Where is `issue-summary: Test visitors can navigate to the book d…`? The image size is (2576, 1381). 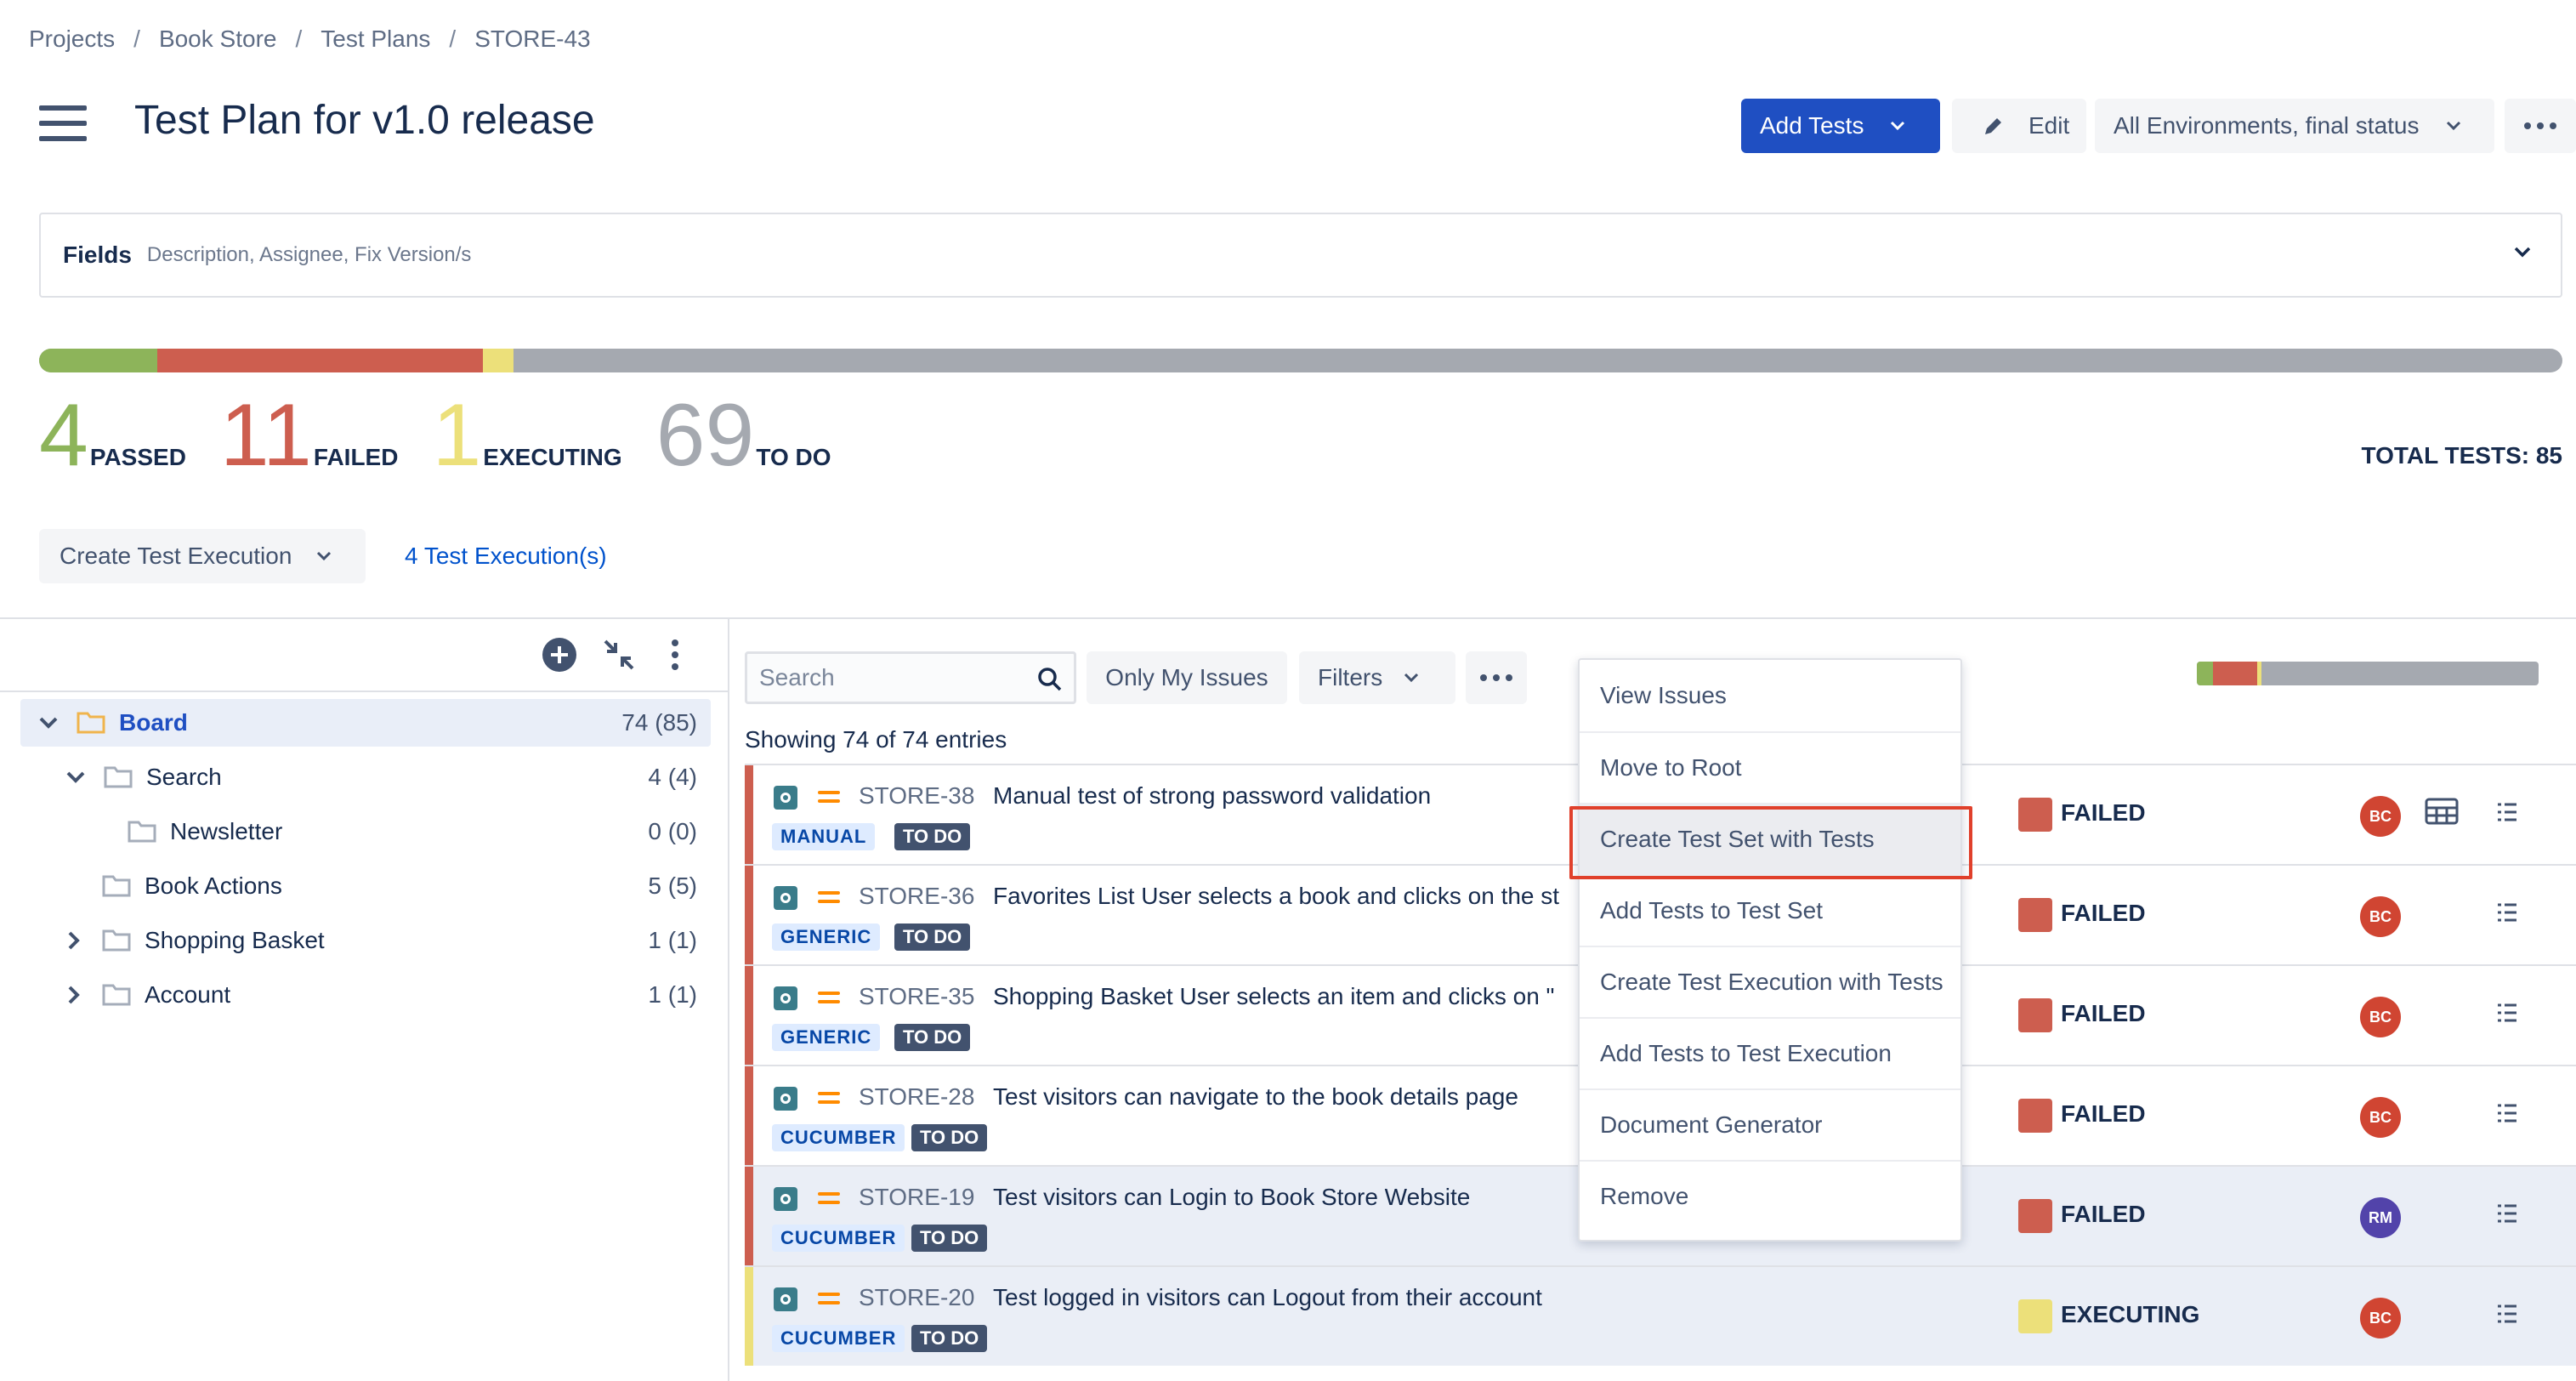 issue-summary: Test visitors can navigate to the book d… is located at coordinates (1256, 1097).